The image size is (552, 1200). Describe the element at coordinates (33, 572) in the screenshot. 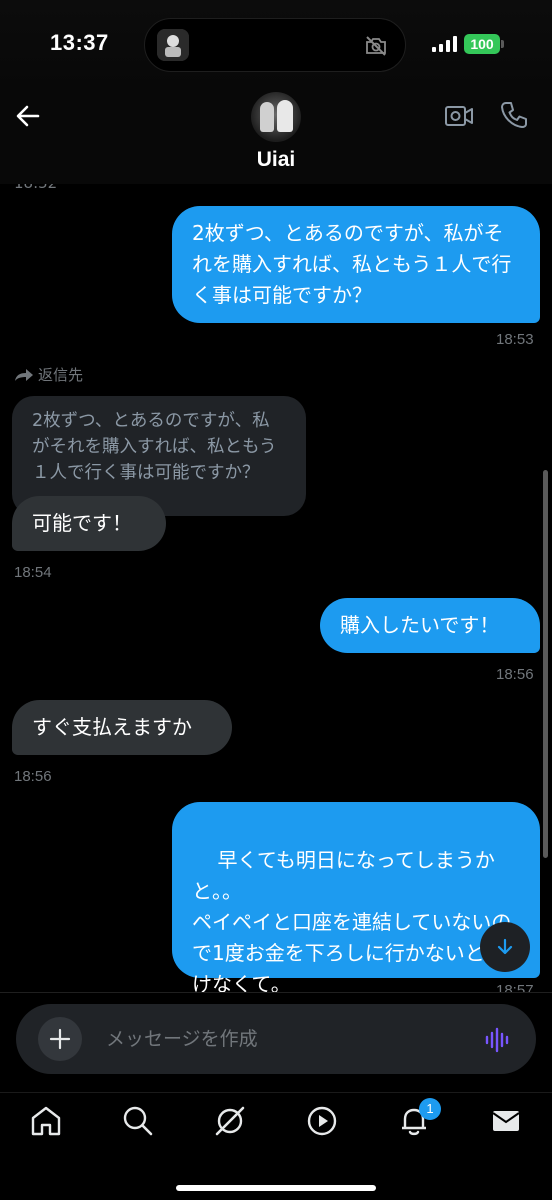

I see `message-timestamp: 18:54` at that location.